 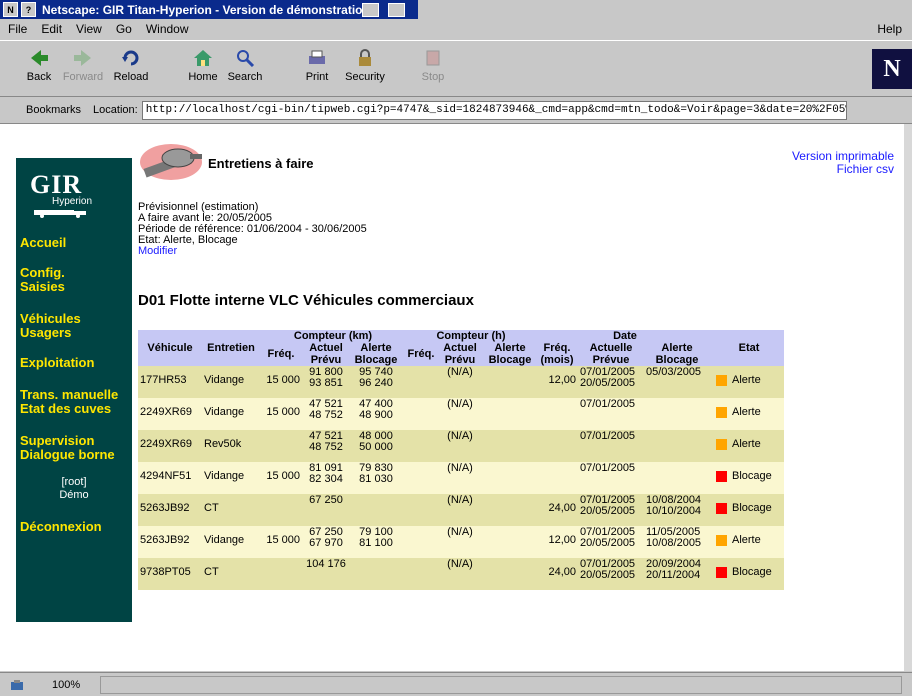 I want to click on cell-km-alerte-blocage: 47 400 48 900, so click(x=376, y=414).